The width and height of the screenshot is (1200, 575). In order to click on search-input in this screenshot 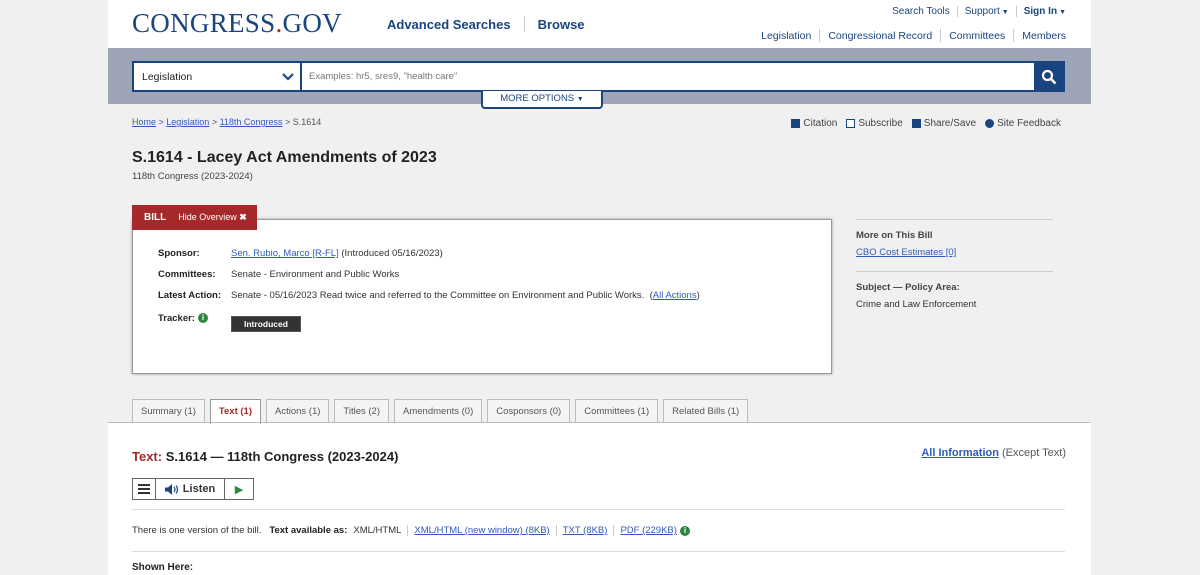, I will do `click(668, 76)`.